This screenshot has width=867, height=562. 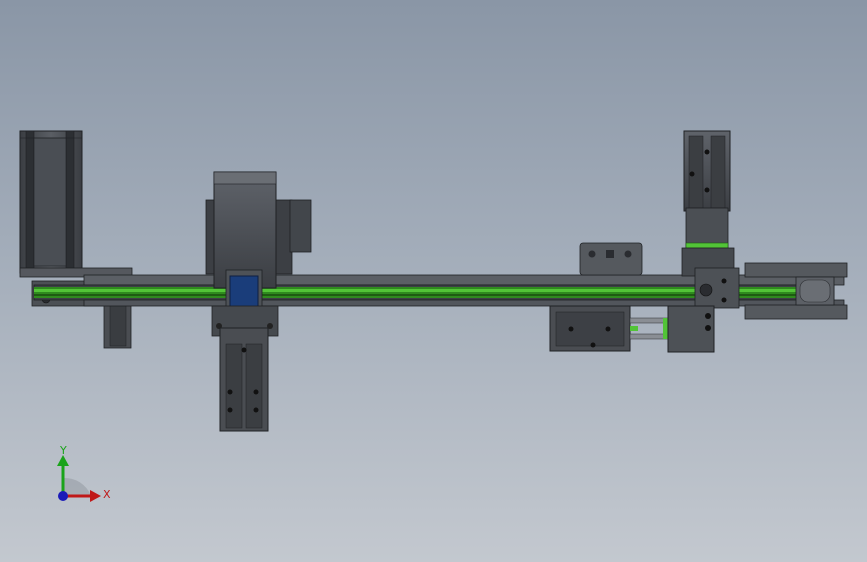 I want to click on z-axis-dot-icon, so click(x=63, y=496).